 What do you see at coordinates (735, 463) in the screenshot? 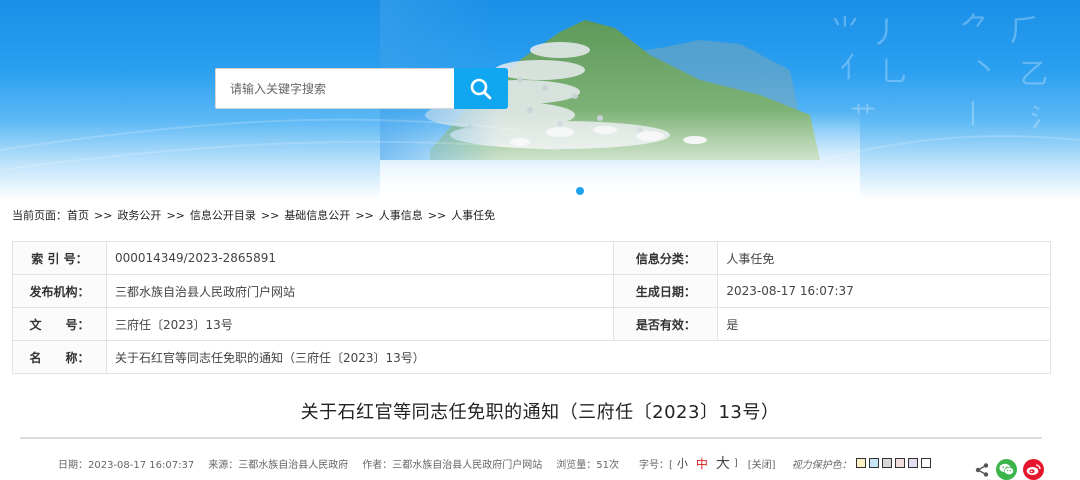
I see `font-size-end: ]` at bounding box center [735, 463].